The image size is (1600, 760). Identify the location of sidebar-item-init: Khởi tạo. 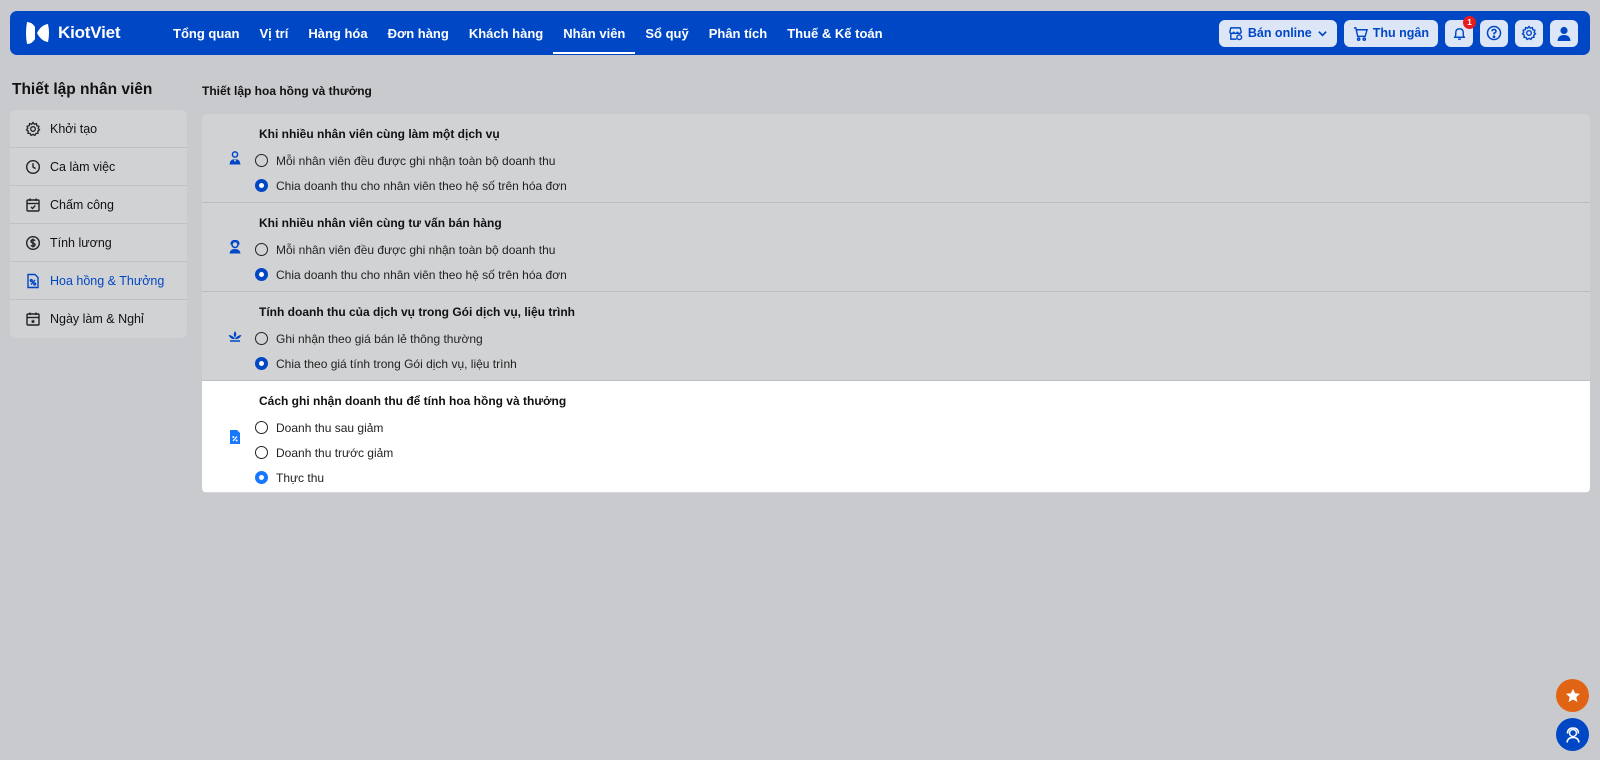
(98, 129).